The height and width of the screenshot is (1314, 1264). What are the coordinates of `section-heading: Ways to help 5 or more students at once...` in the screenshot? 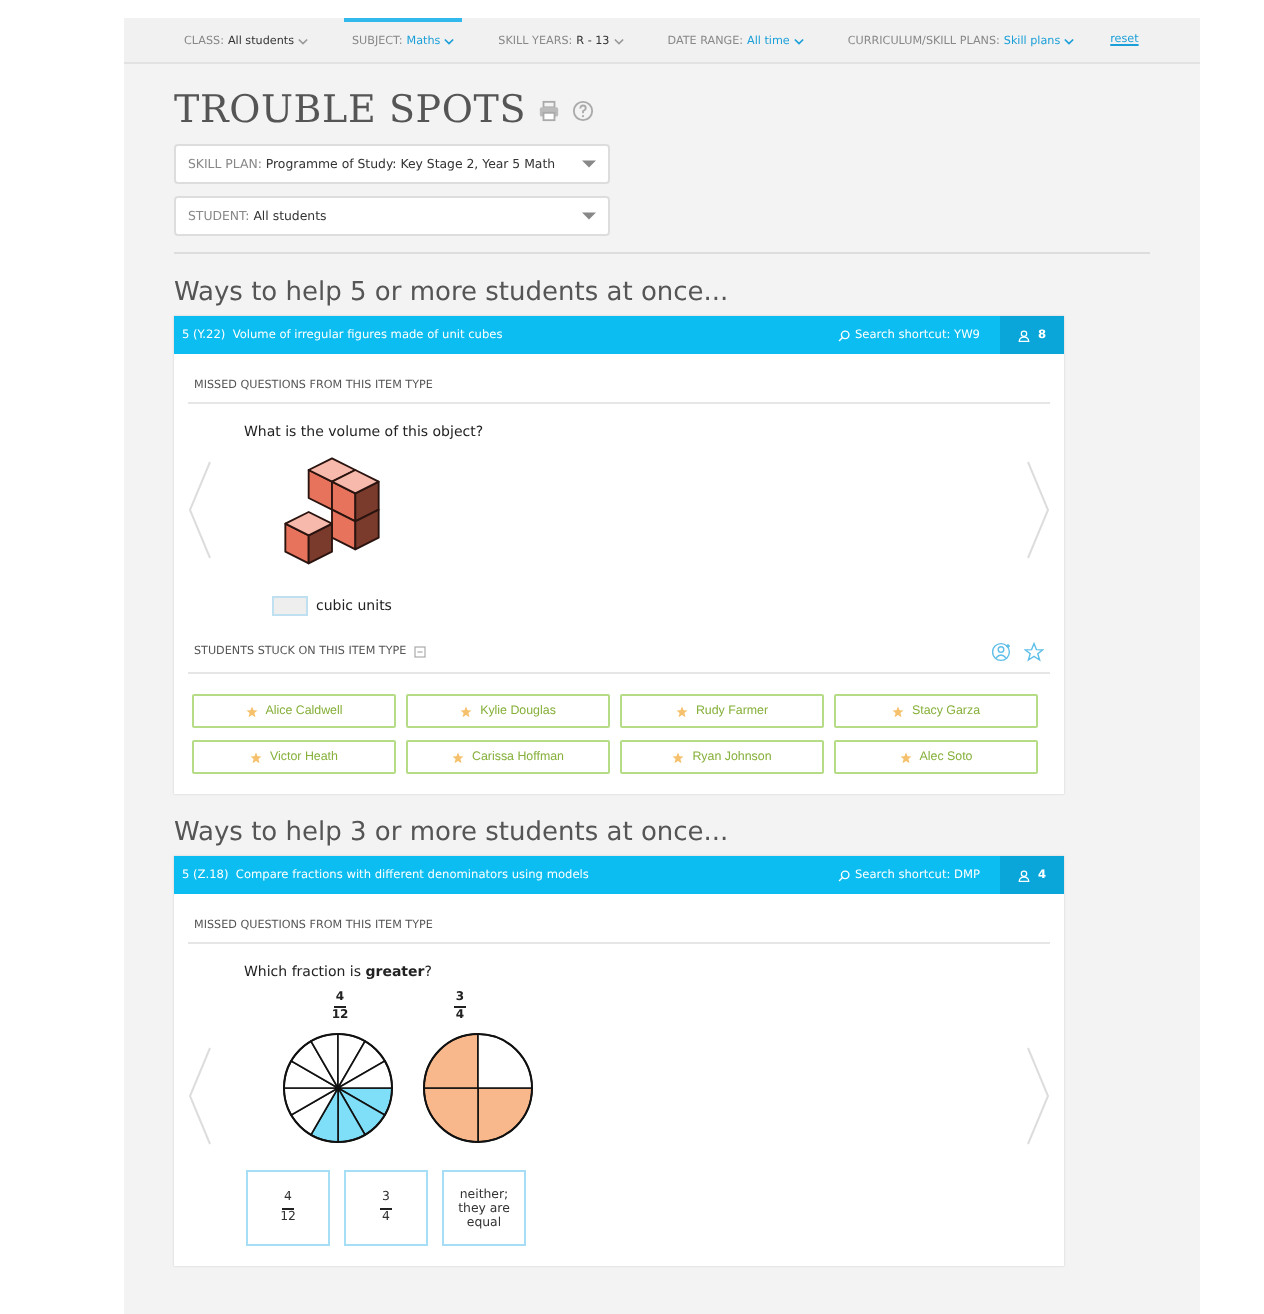 It's located at (452, 293).